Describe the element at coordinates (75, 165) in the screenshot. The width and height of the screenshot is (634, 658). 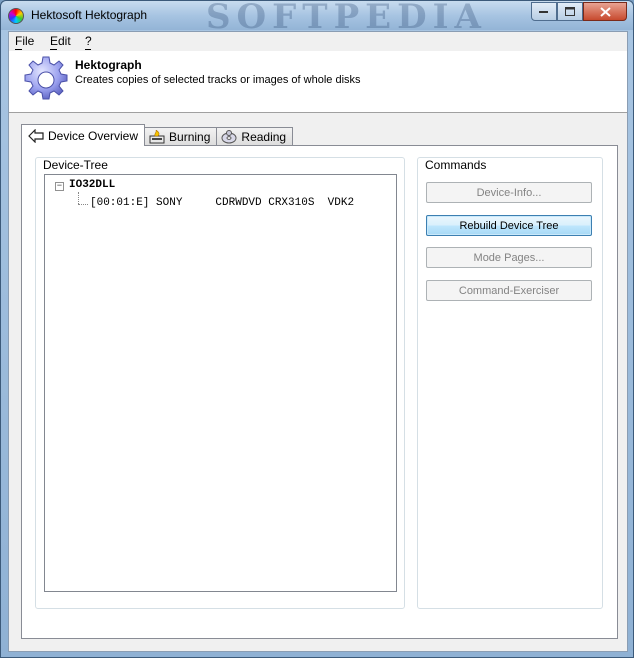
I see `device-tree-label: Device-Tree` at that location.